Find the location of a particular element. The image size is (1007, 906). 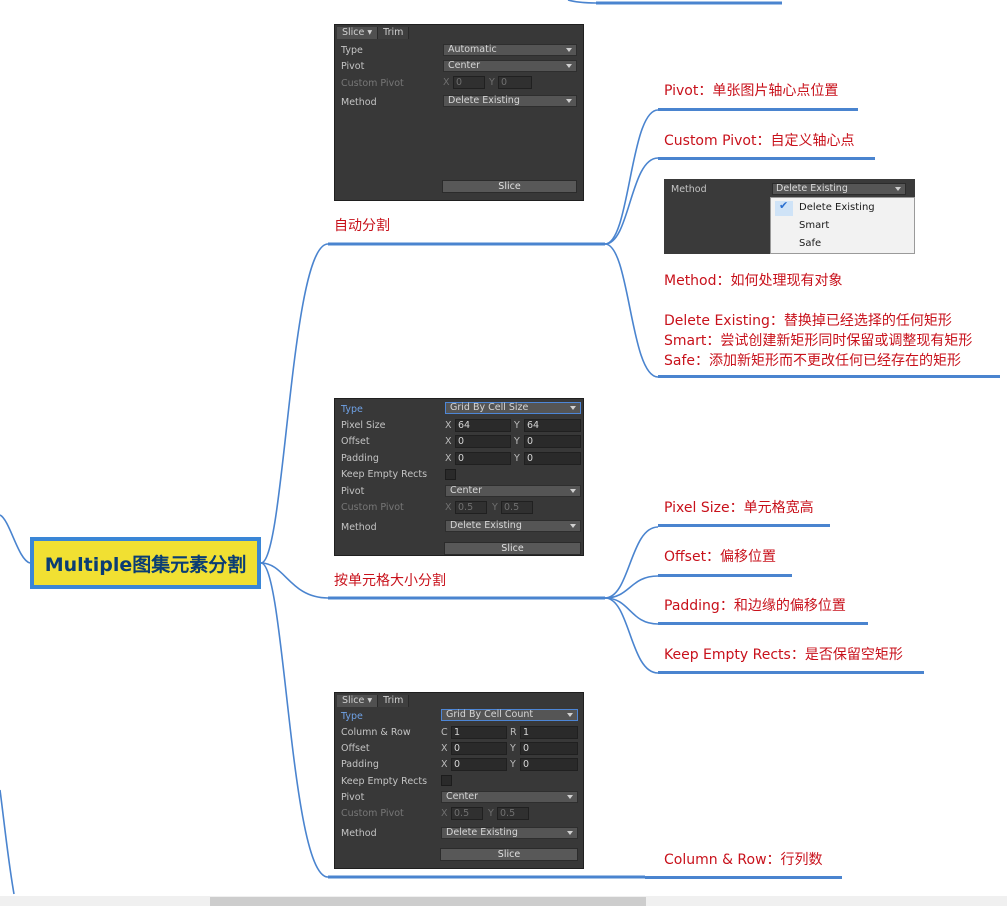

scrollbar-thumb is located at coordinates (428, 901).